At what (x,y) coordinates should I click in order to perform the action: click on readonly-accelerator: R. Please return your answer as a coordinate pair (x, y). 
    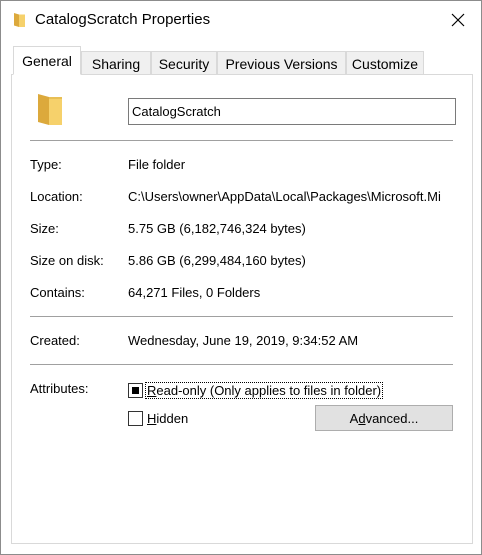
    Looking at the image, I should click on (152, 390).